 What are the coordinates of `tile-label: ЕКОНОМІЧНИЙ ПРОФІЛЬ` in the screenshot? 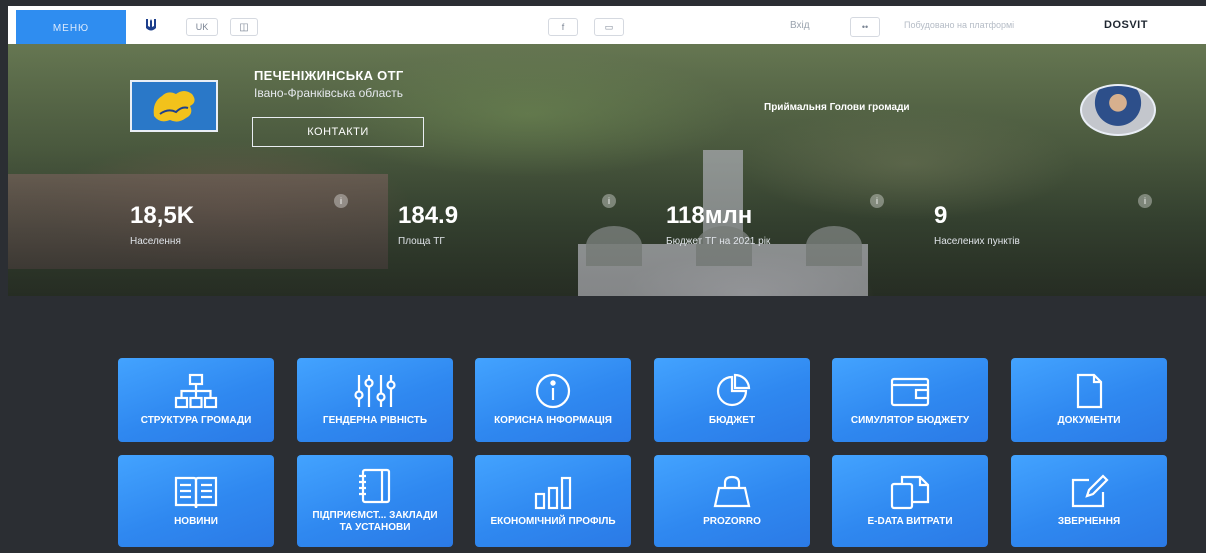 It's located at (553, 521).